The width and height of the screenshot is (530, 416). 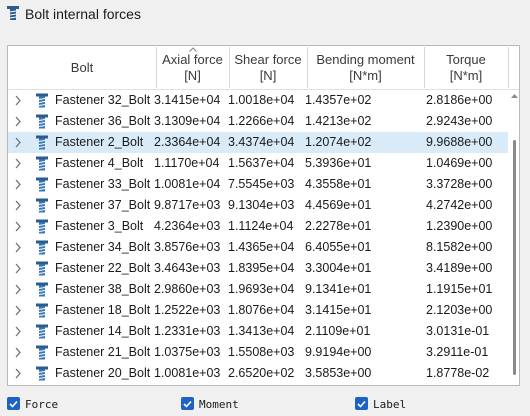 What do you see at coordinates (459, 184) in the screenshot?
I see `torque-cell: 3.3728e+00` at bounding box center [459, 184].